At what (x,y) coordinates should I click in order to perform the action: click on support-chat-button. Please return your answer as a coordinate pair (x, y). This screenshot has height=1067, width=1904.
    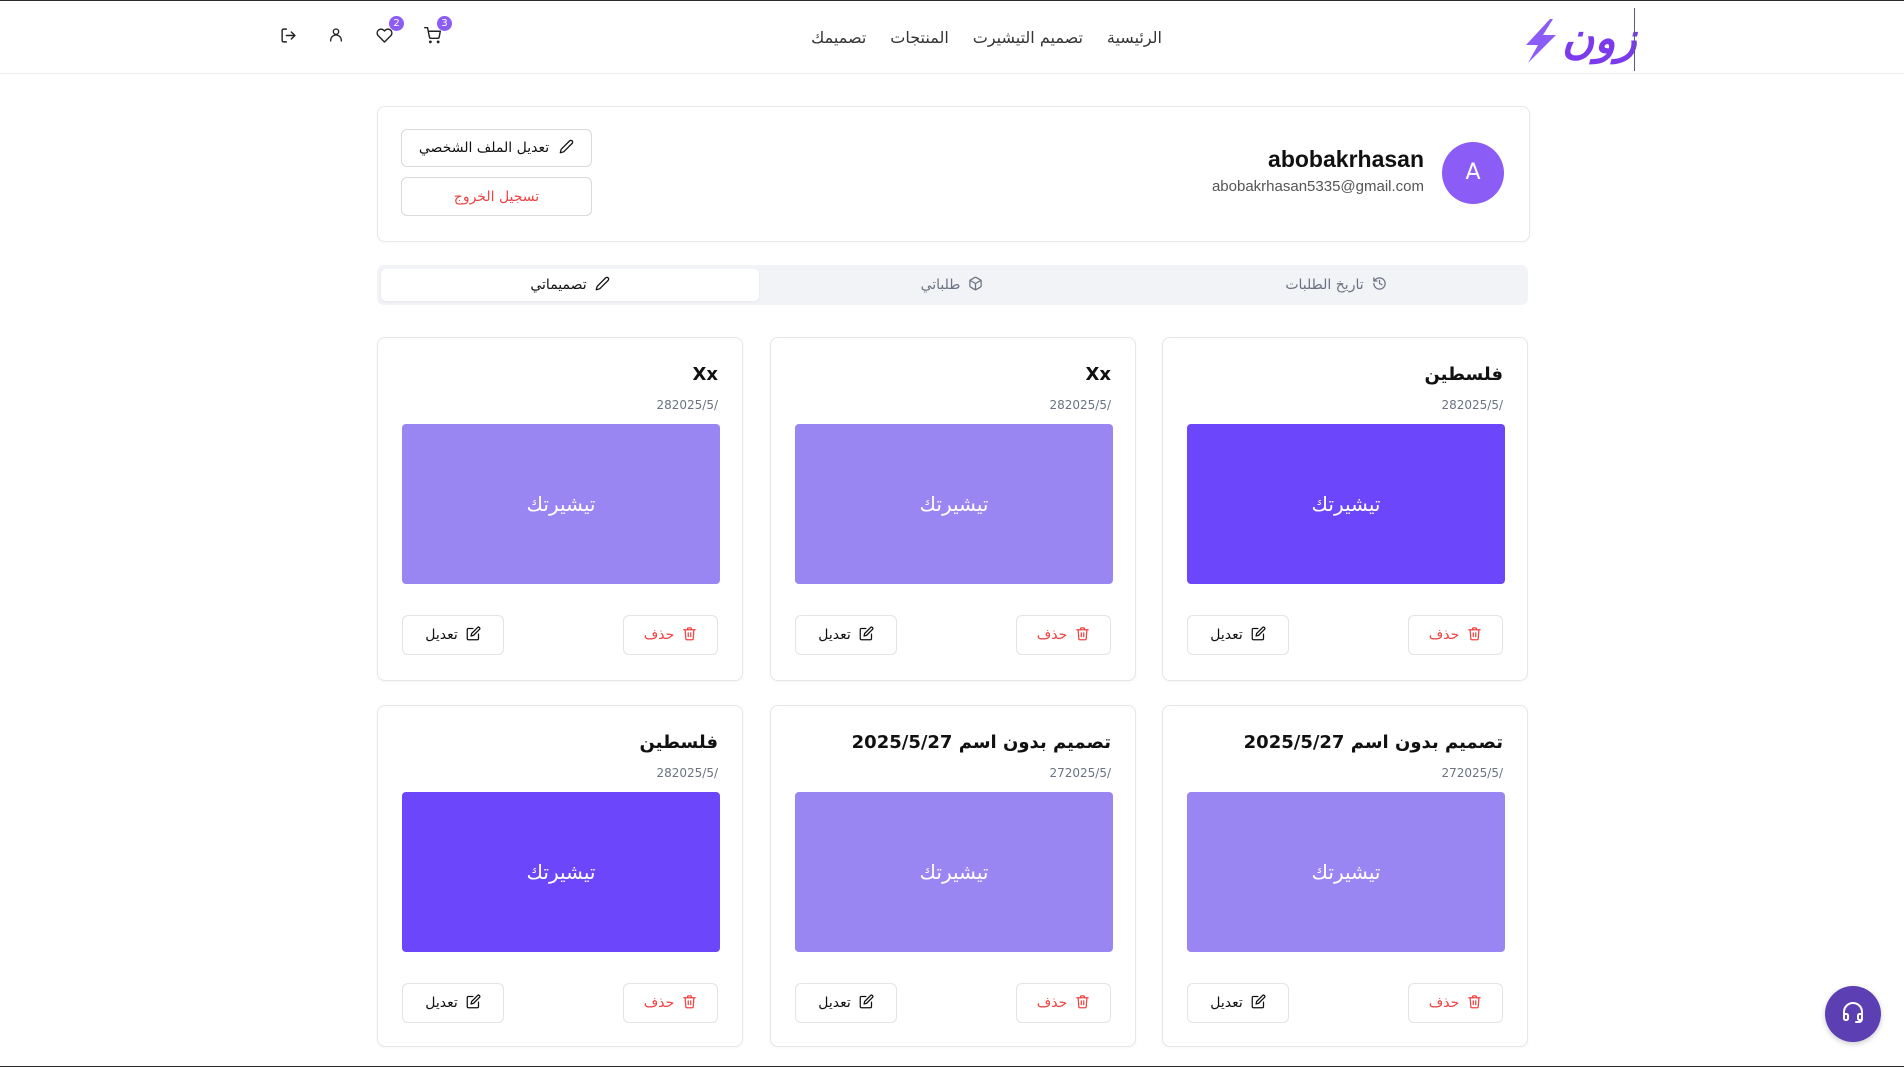
    Looking at the image, I should click on (1853, 1014).